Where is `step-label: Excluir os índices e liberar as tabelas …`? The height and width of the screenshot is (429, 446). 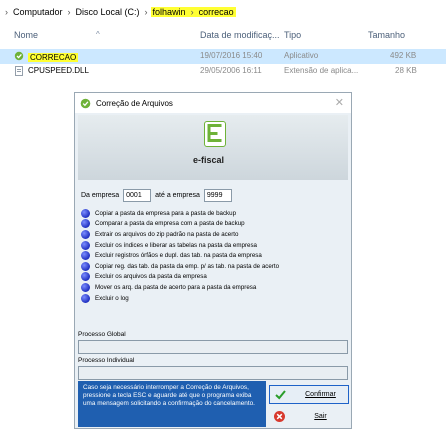 step-label: Excluir os índices e liberar as tabelas … is located at coordinates (176, 245).